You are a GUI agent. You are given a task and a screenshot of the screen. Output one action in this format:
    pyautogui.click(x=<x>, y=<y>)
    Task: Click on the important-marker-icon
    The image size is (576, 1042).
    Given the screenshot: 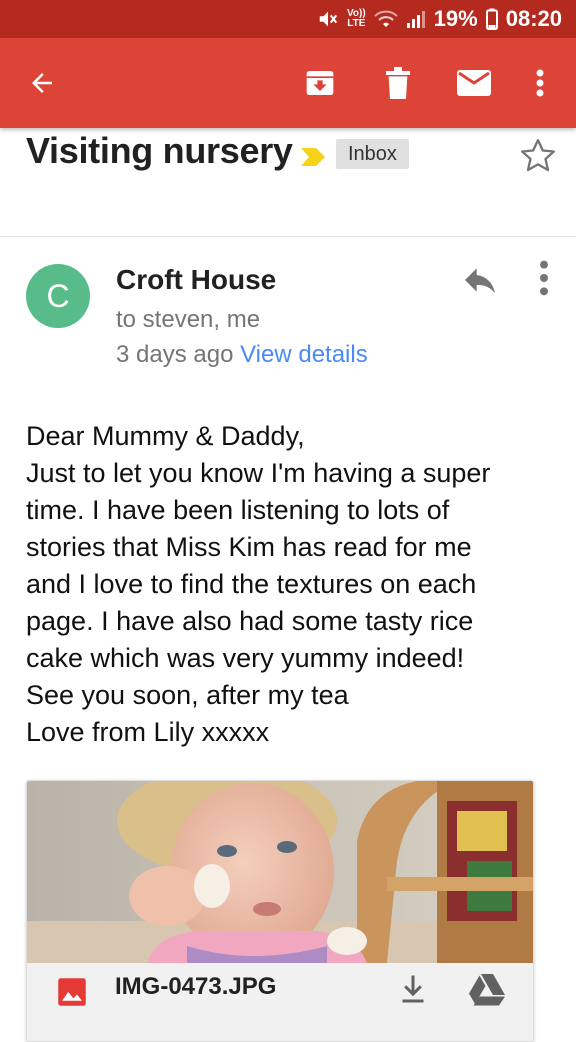 What is the action you would take?
    pyautogui.click(x=313, y=157)
    